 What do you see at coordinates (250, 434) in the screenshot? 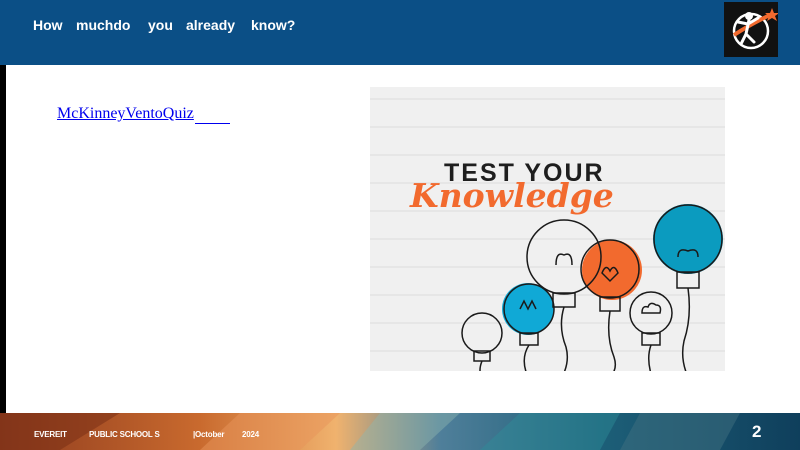
I see `footer-year: 2024` at bounding box center [250, 434].